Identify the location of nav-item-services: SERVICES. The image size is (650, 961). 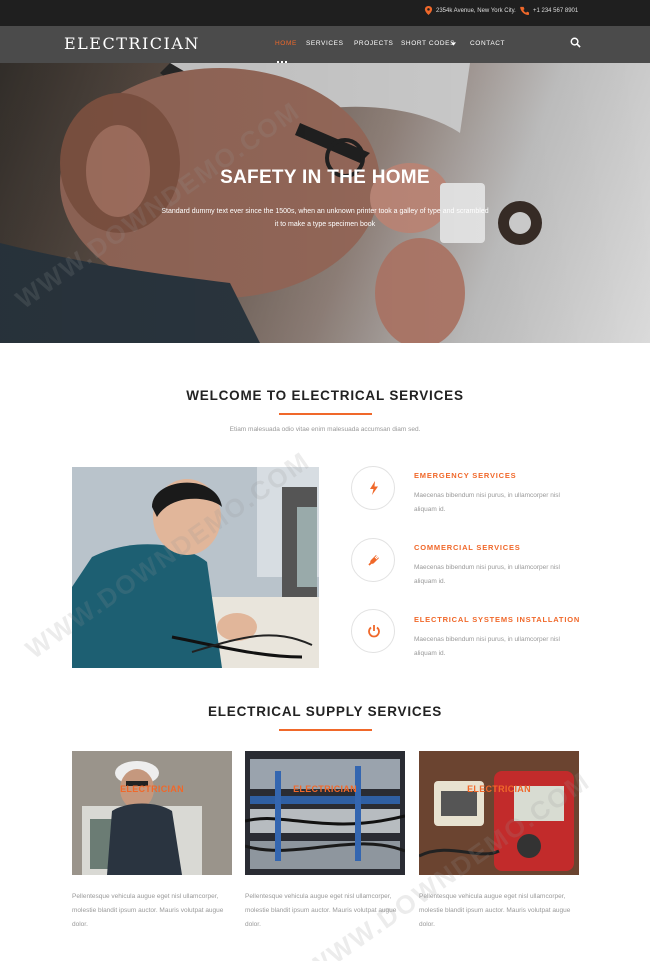
(325, 43).